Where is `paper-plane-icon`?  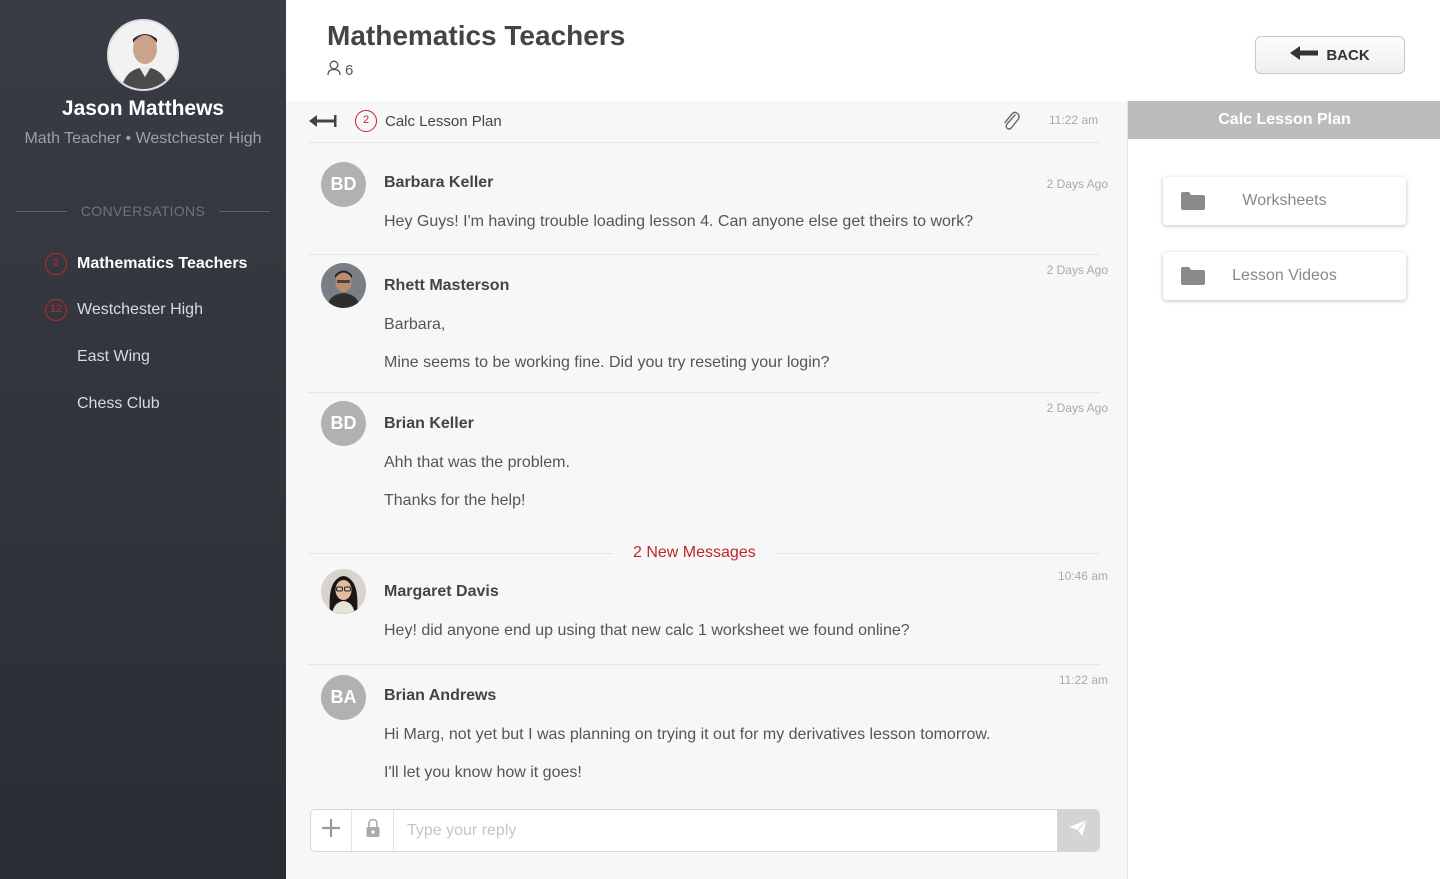
paper-plane-icon is located at coordinates (1078, 830).